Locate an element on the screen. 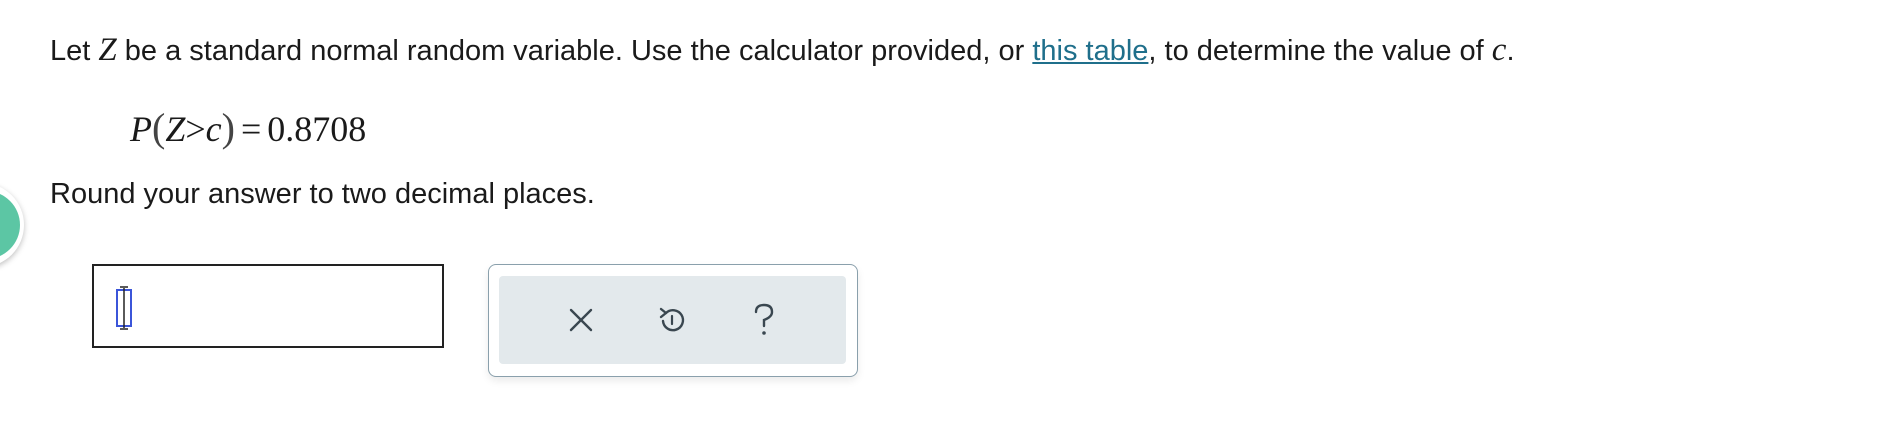  x-icon is located at coordinates (581, 320).